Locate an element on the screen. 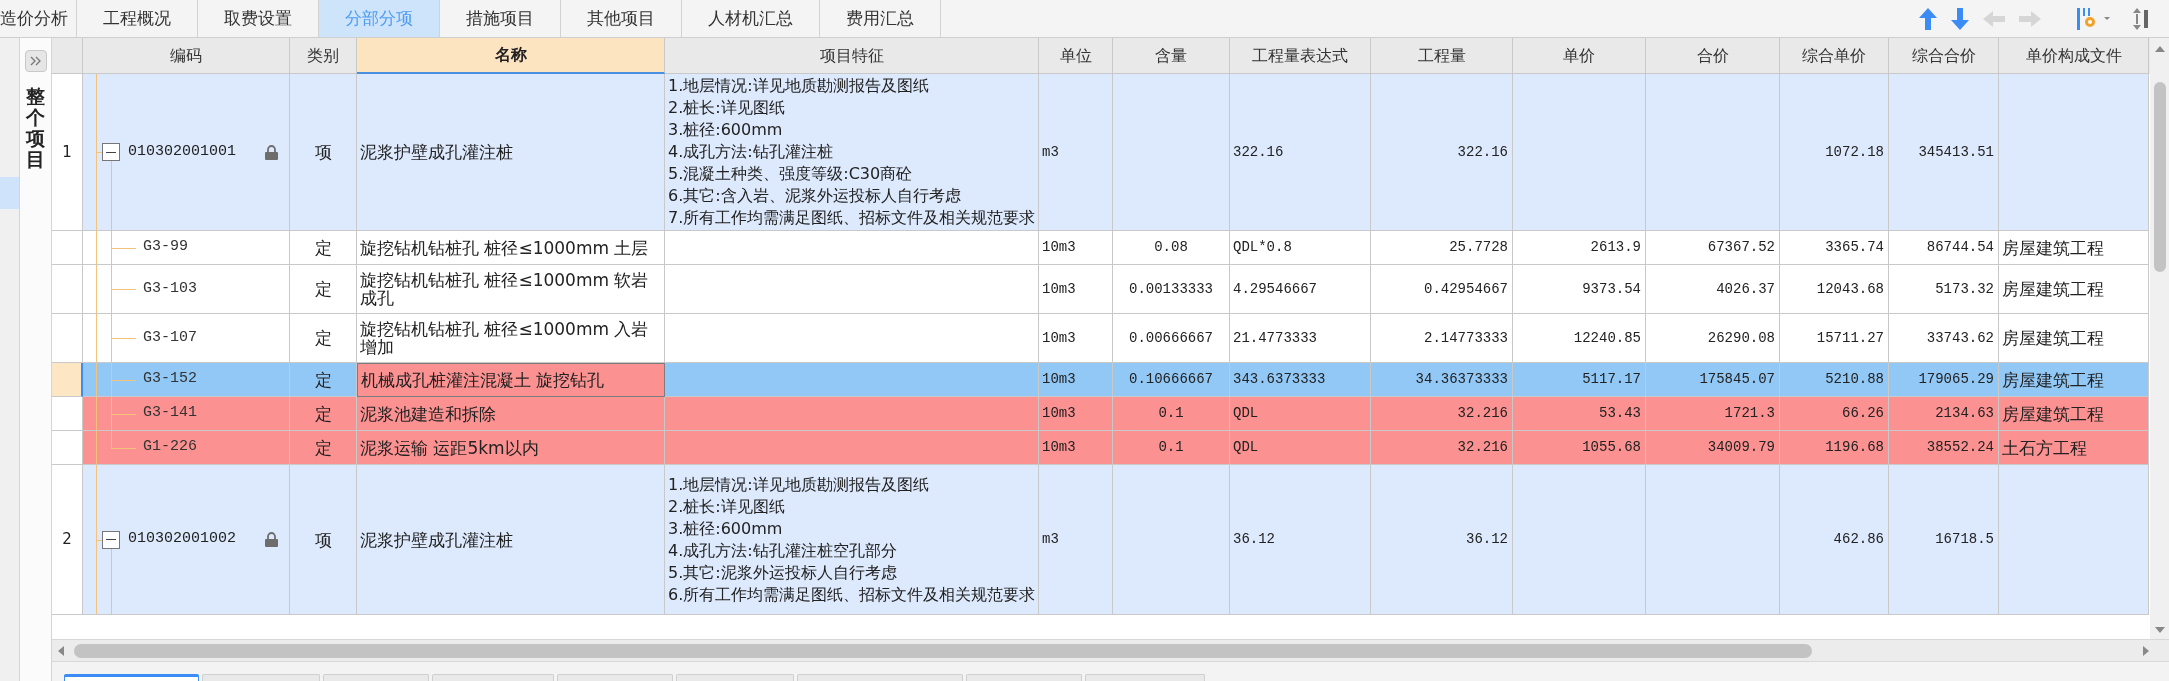  horizontal-scrollbar is located at coordinates (1110, 650).